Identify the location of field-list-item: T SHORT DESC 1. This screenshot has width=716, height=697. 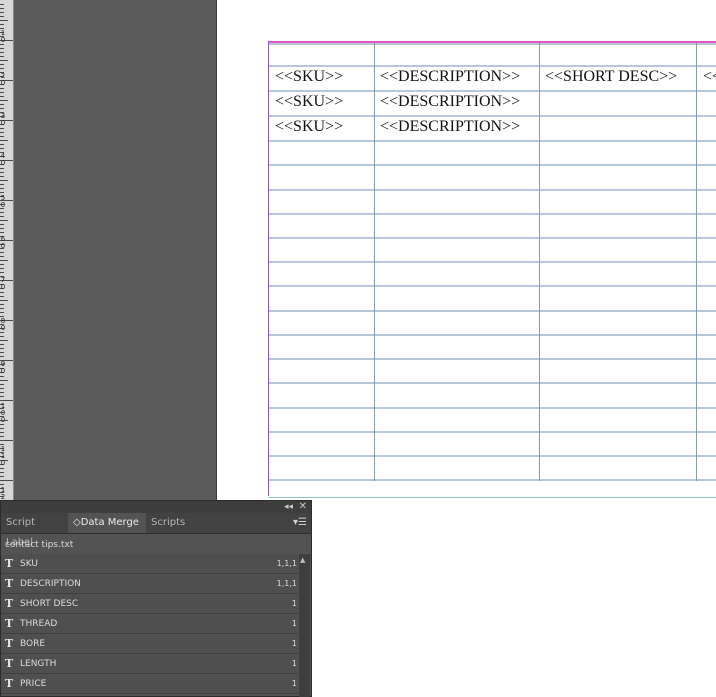
(149, 604).